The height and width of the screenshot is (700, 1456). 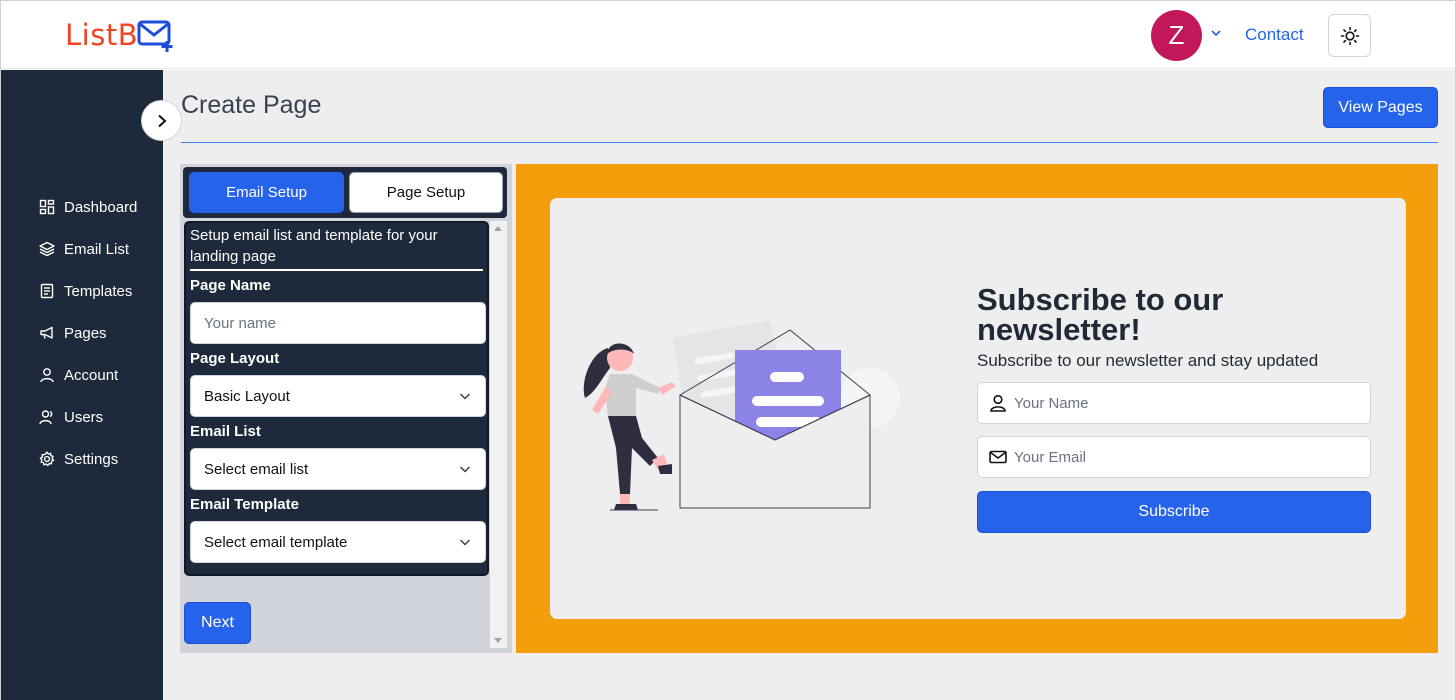 What do you see at coordinates (266, 192) in the screenshot?
I see `tab-email-setup: Email Setup` at bounding box center [266, 192].